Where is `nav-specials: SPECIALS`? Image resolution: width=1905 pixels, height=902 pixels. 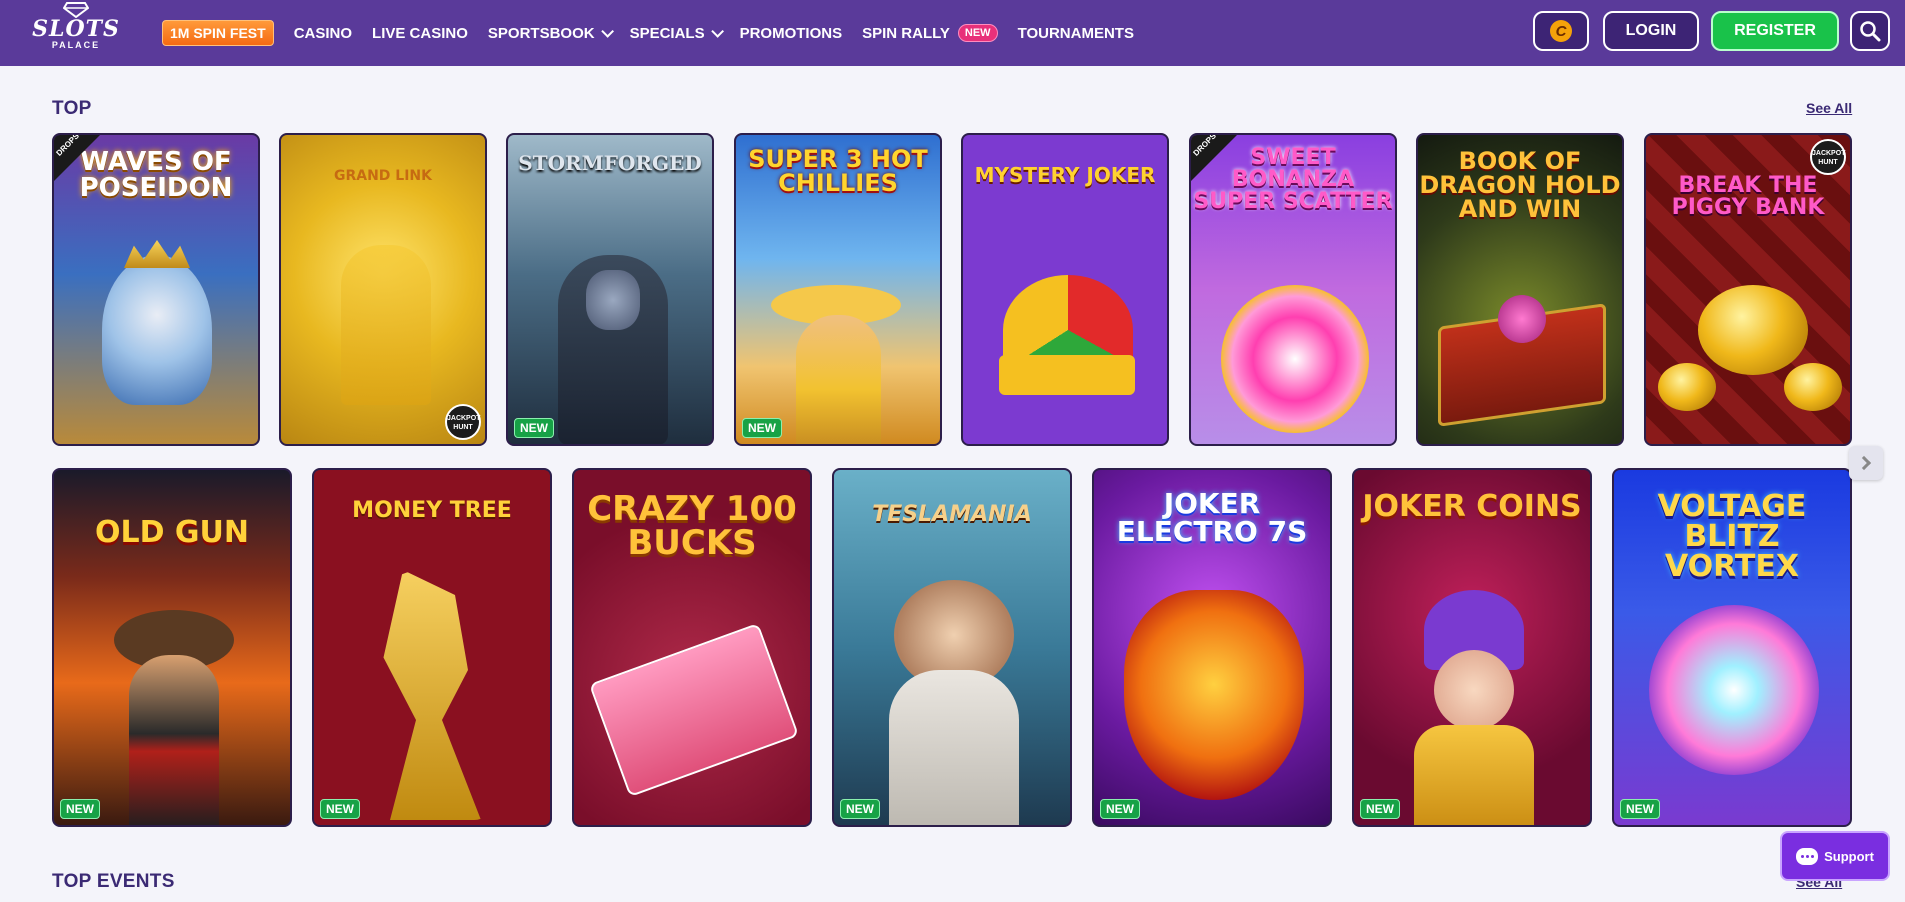
nav-specials: SPECIALS is located at coordinates (676, 33).